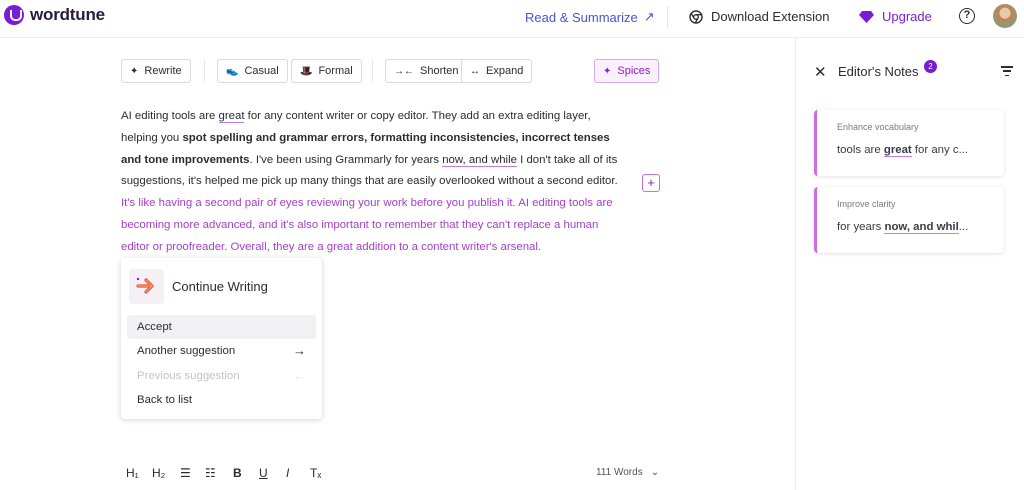  I want to click on text-run: AI editing tools are, so click(170, 116).